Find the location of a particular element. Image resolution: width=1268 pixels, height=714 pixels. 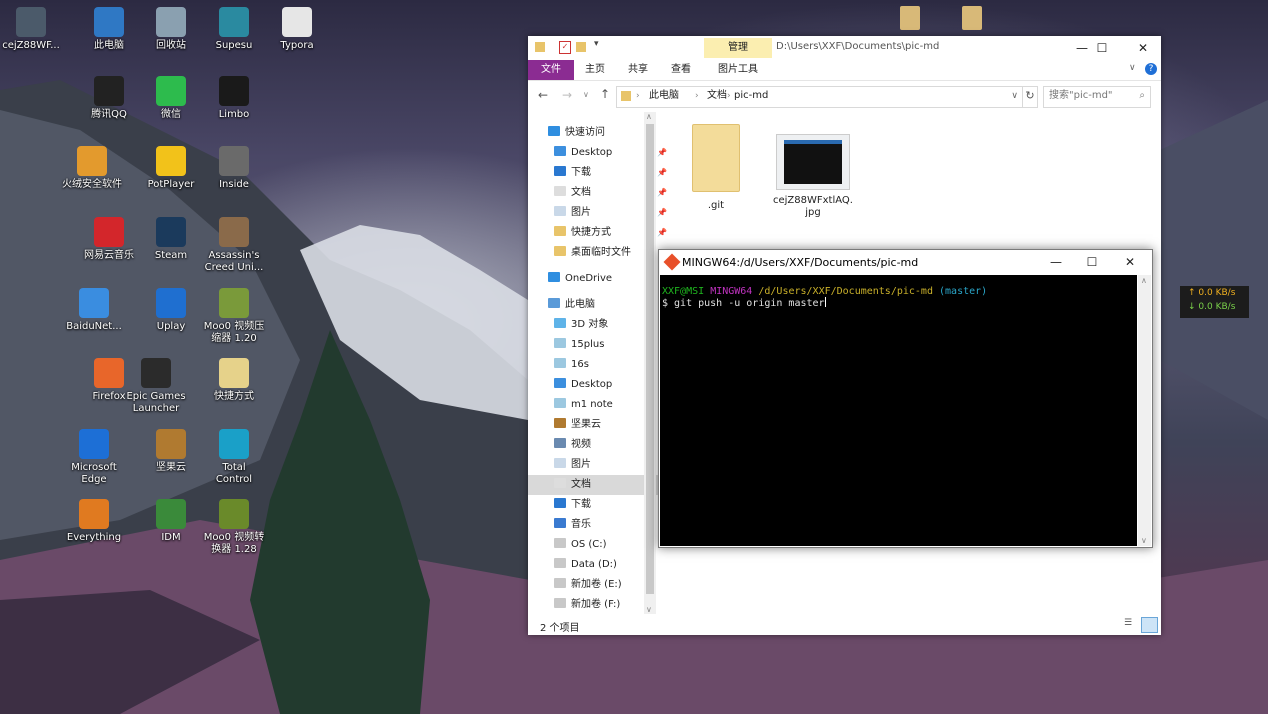

new-folder-icon is located at coordinates (581, 47).